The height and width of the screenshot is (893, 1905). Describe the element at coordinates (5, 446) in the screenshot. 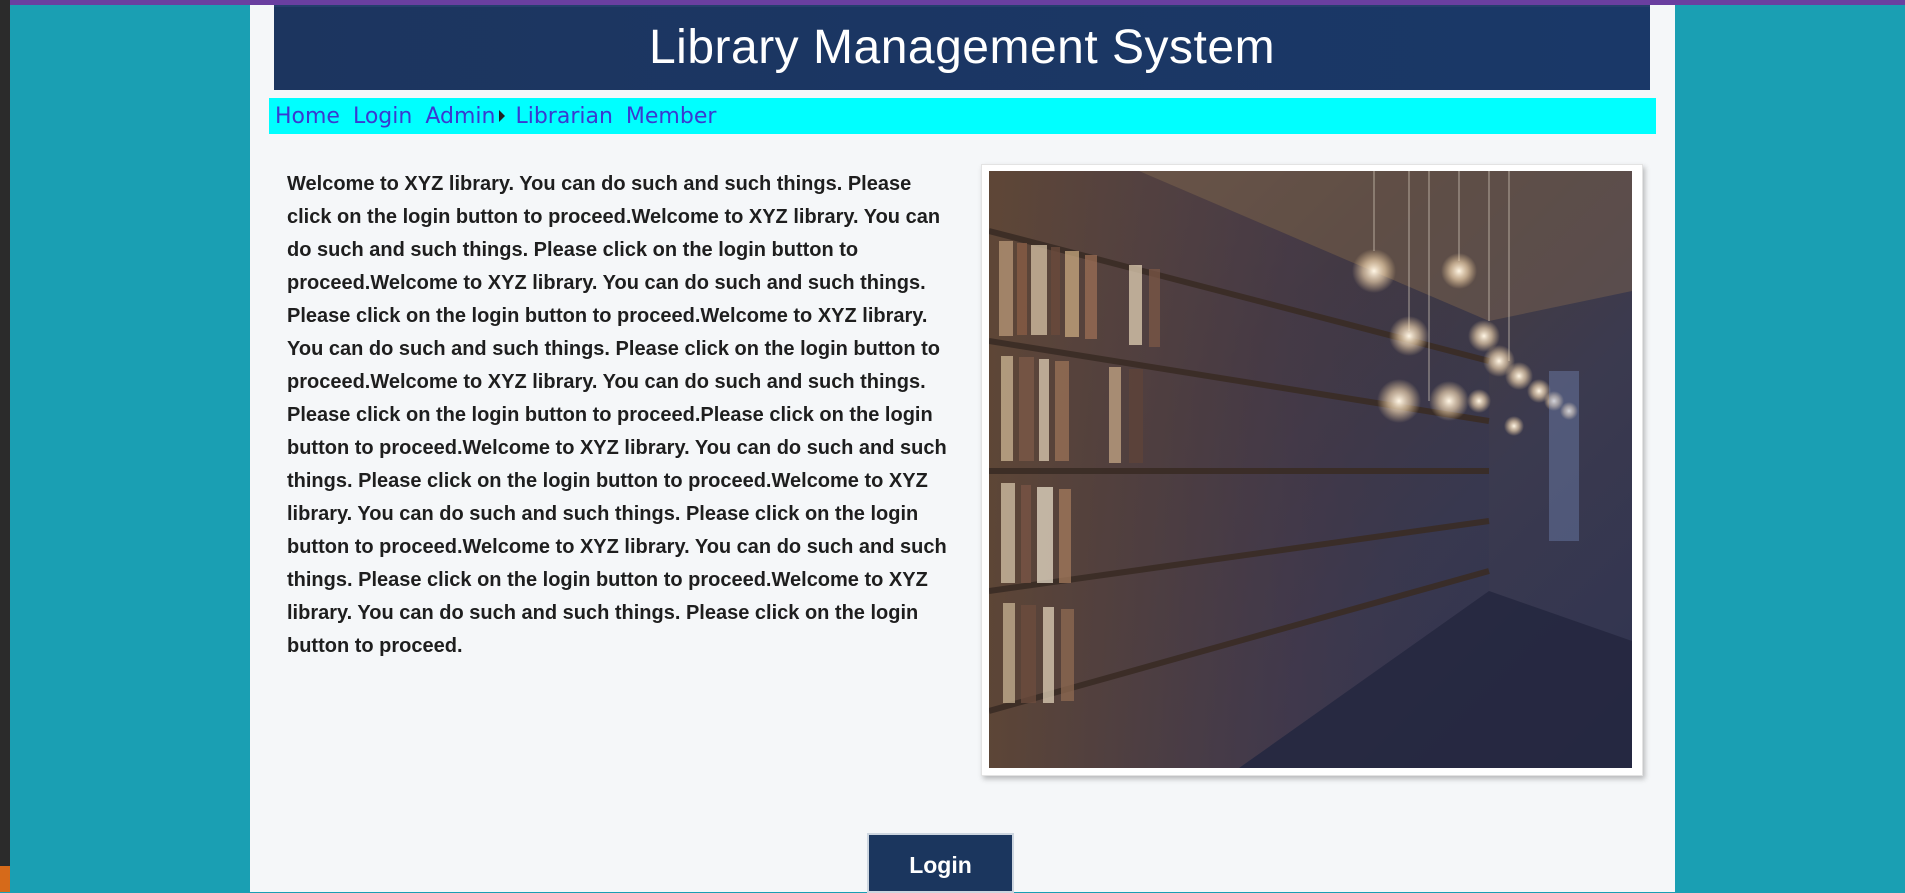

I see `left-edge-strip` at that location.